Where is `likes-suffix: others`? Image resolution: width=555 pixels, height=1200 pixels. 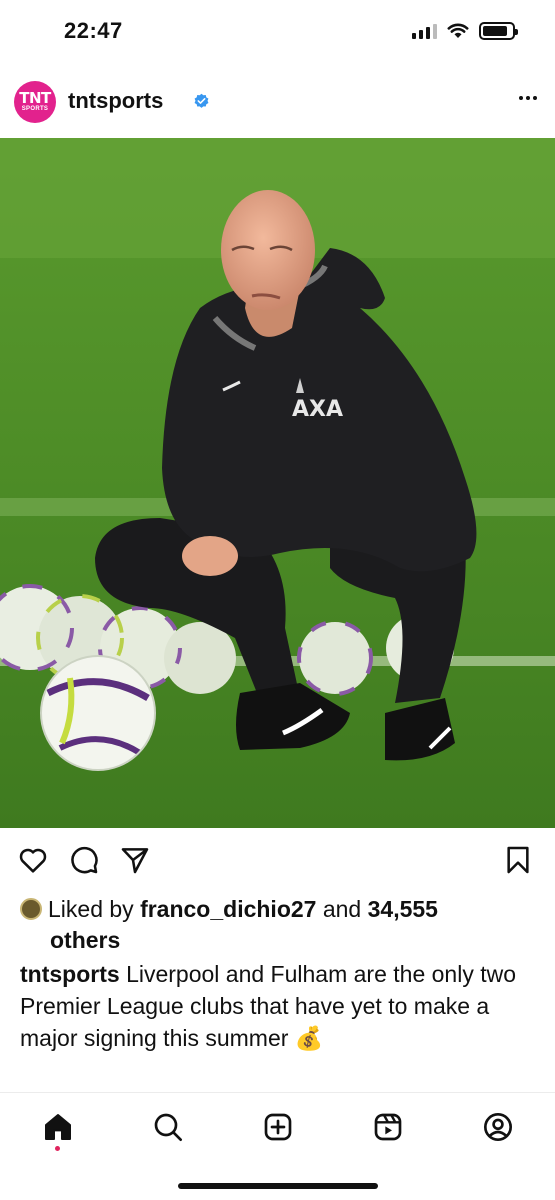
likes-suffix: others is located at coordinates (85, 940).